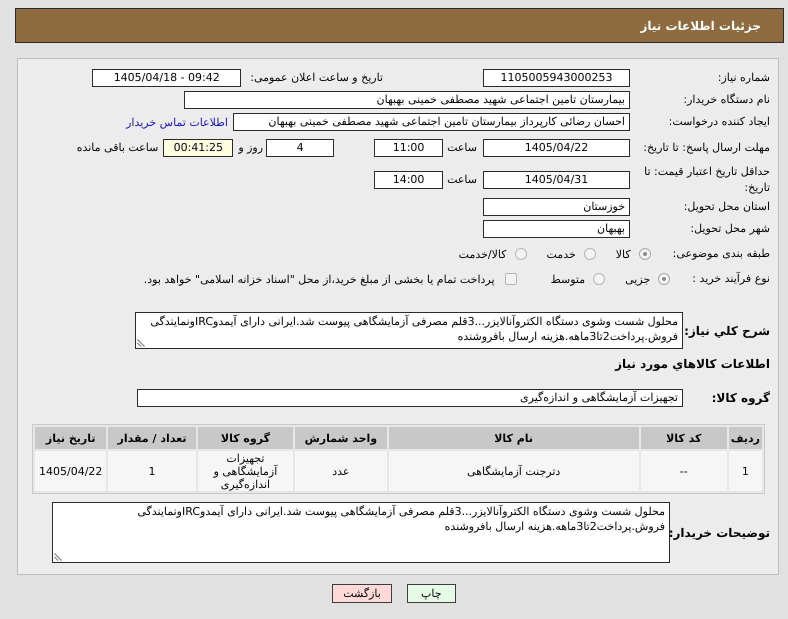 The image size is (788, 619). I want to click on announce-date-label: تاریخ و ساعت اعلان عمومی:, so click(316, 78).